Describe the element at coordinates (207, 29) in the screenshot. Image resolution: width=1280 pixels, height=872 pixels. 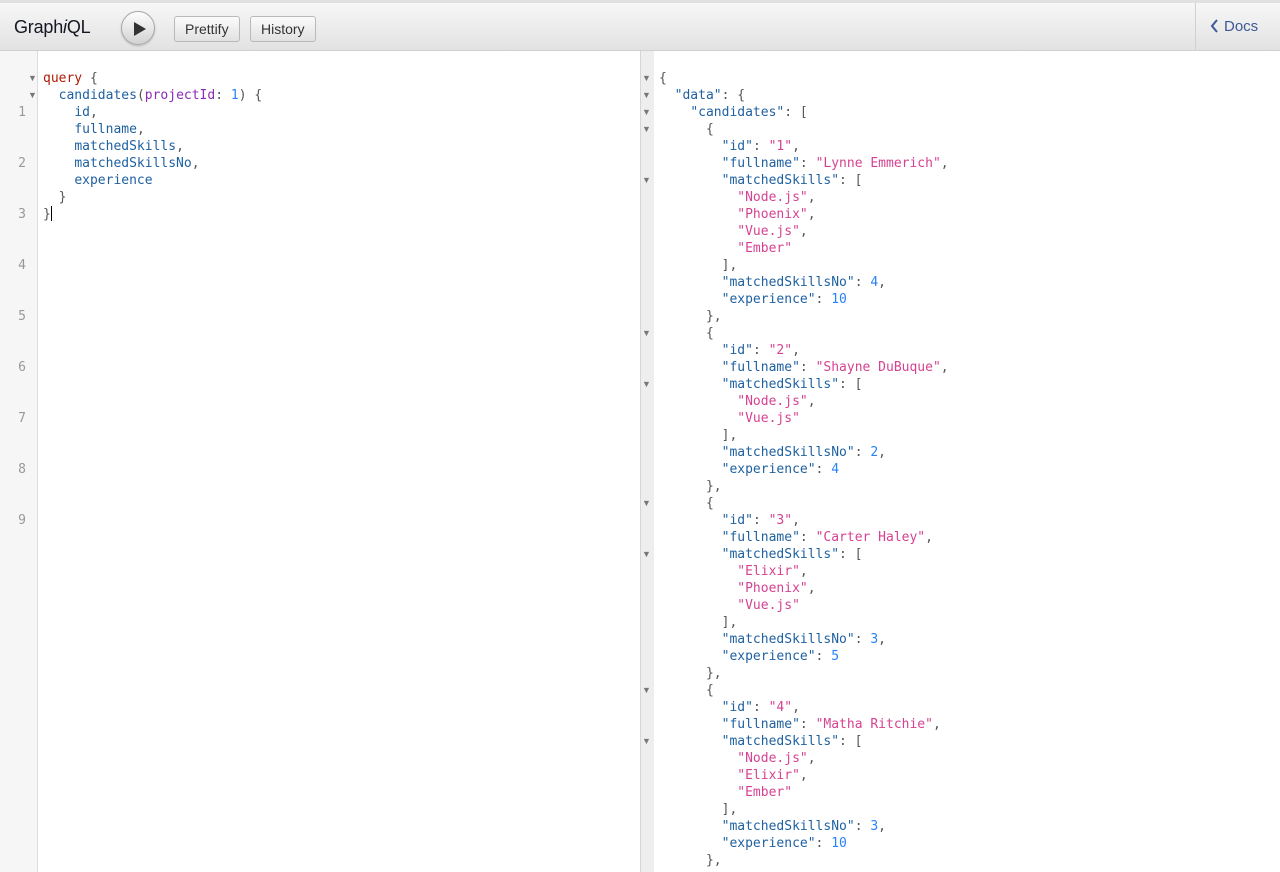
I see `prettify-button: Prettify` at that location.